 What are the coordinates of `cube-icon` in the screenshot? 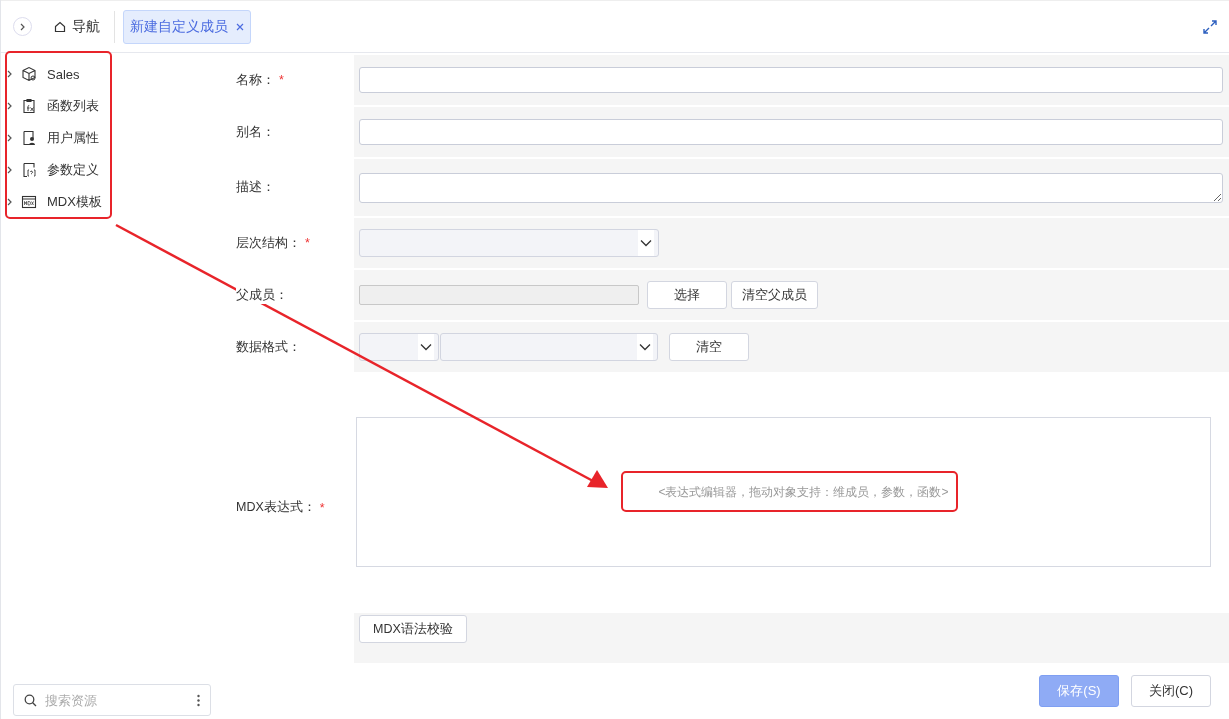 It's located at (29, 74).